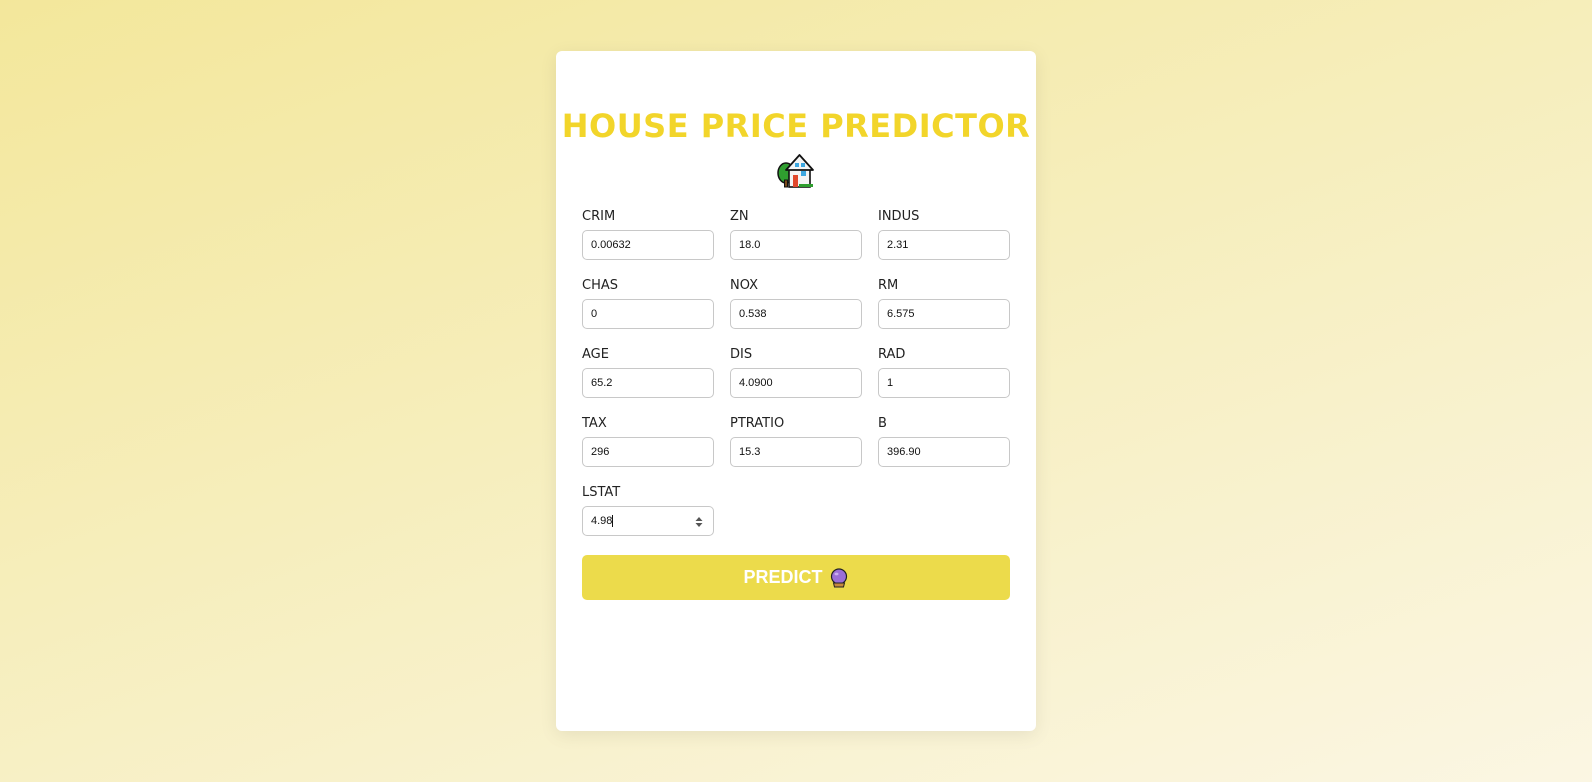  What do you see at coordinates (753, 314) in the screenshot?
I see `input-value: 0.538` at bounding box center [753, 314].